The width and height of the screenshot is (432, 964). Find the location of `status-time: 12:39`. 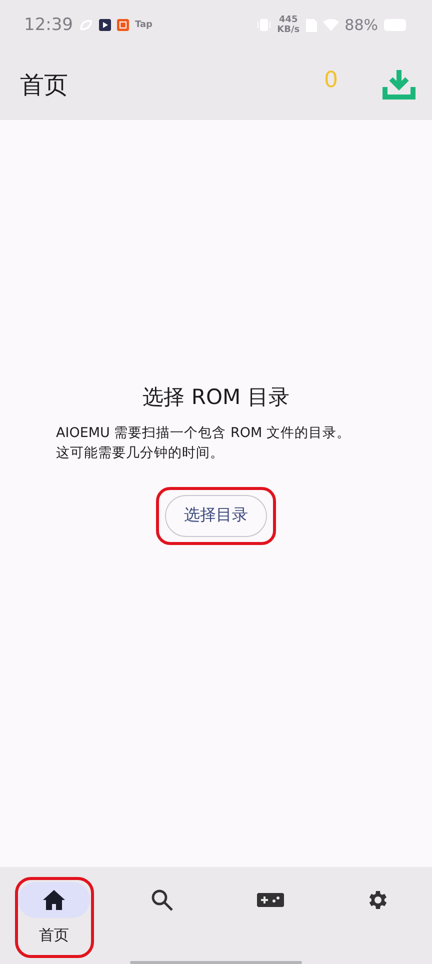

status-time: 12:39 is located at coordinates (48, 25).